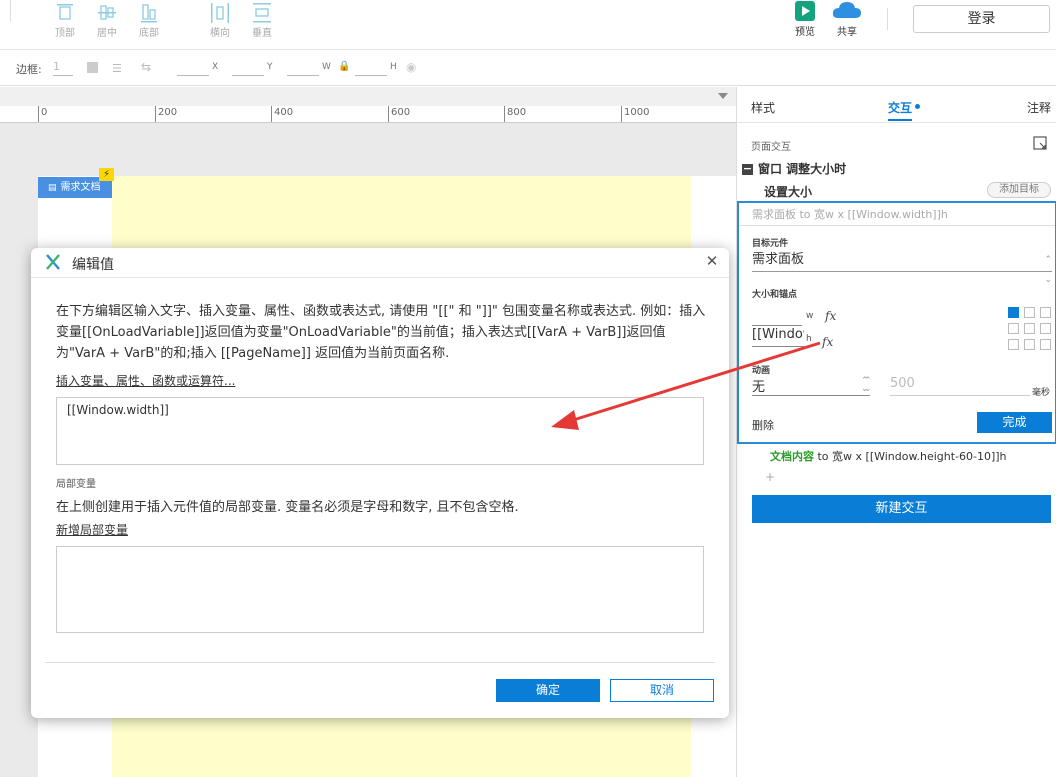 This screenshot has width=1056, height=777. What do you see at coordinates (777, 316) in the screenshot?
I see `width-input` at bounding box center [777, 316].